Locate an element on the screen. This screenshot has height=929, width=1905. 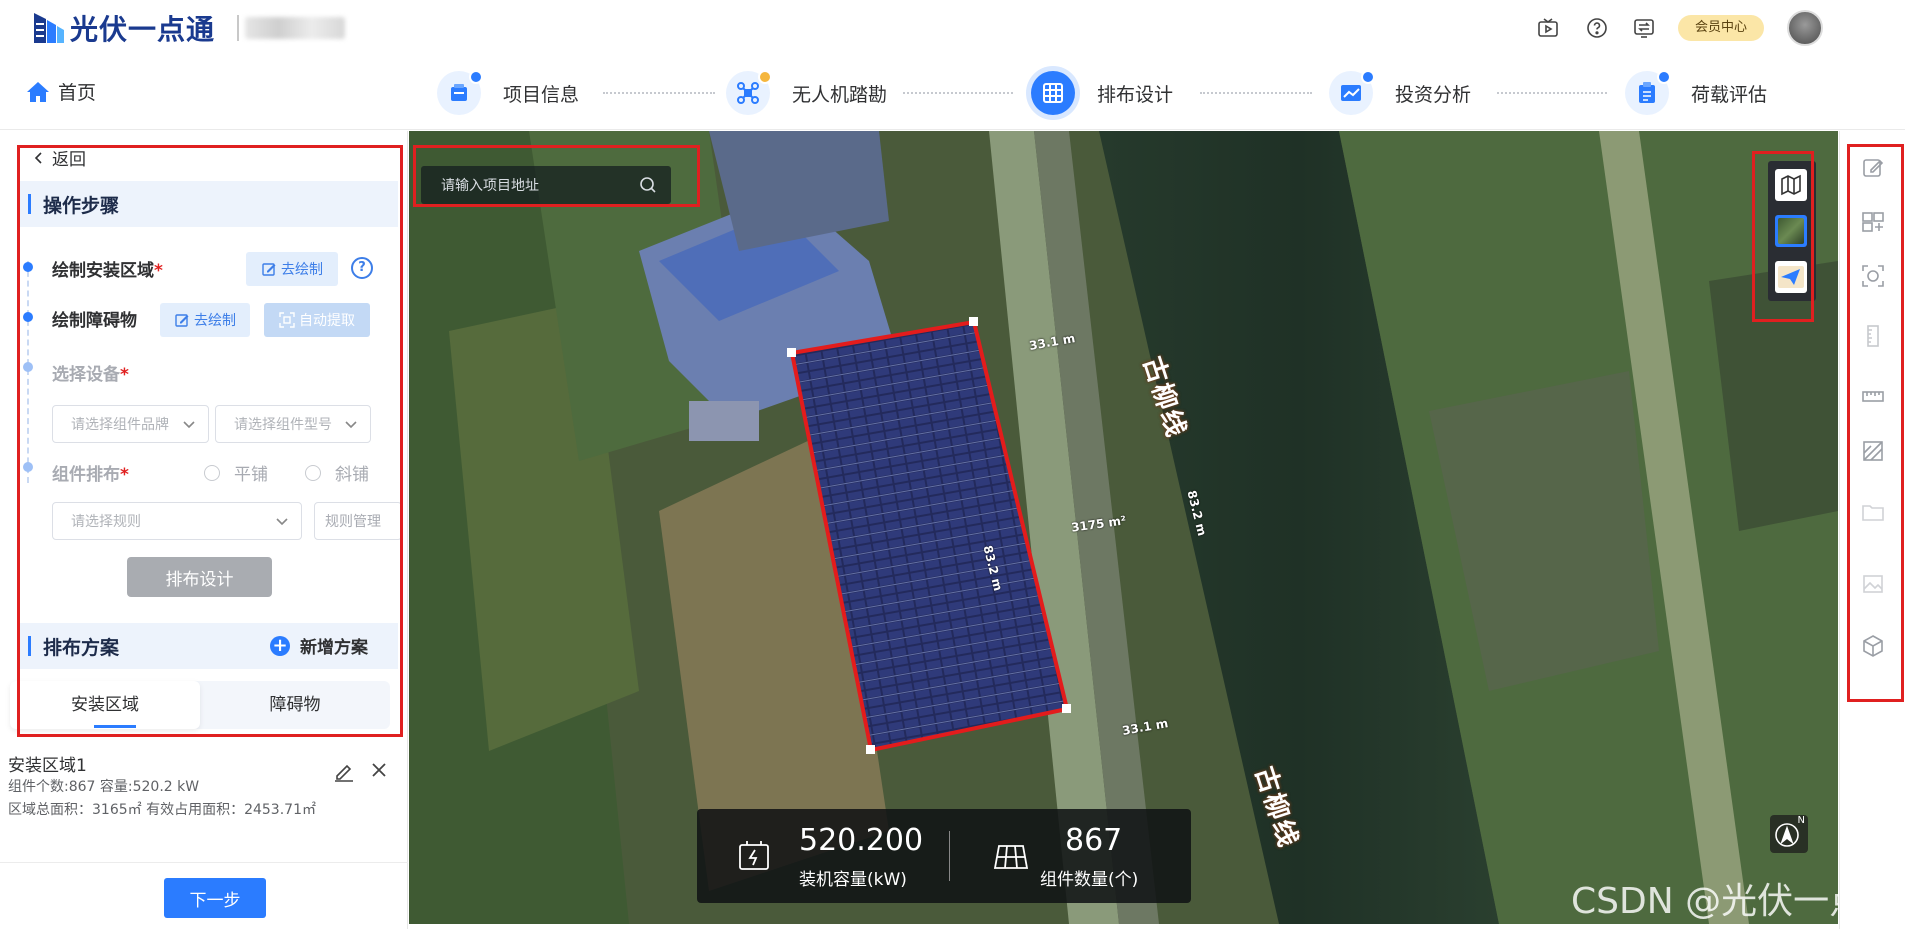
rule-manage-label: 规则管理 is located at coordinates (353, 522).